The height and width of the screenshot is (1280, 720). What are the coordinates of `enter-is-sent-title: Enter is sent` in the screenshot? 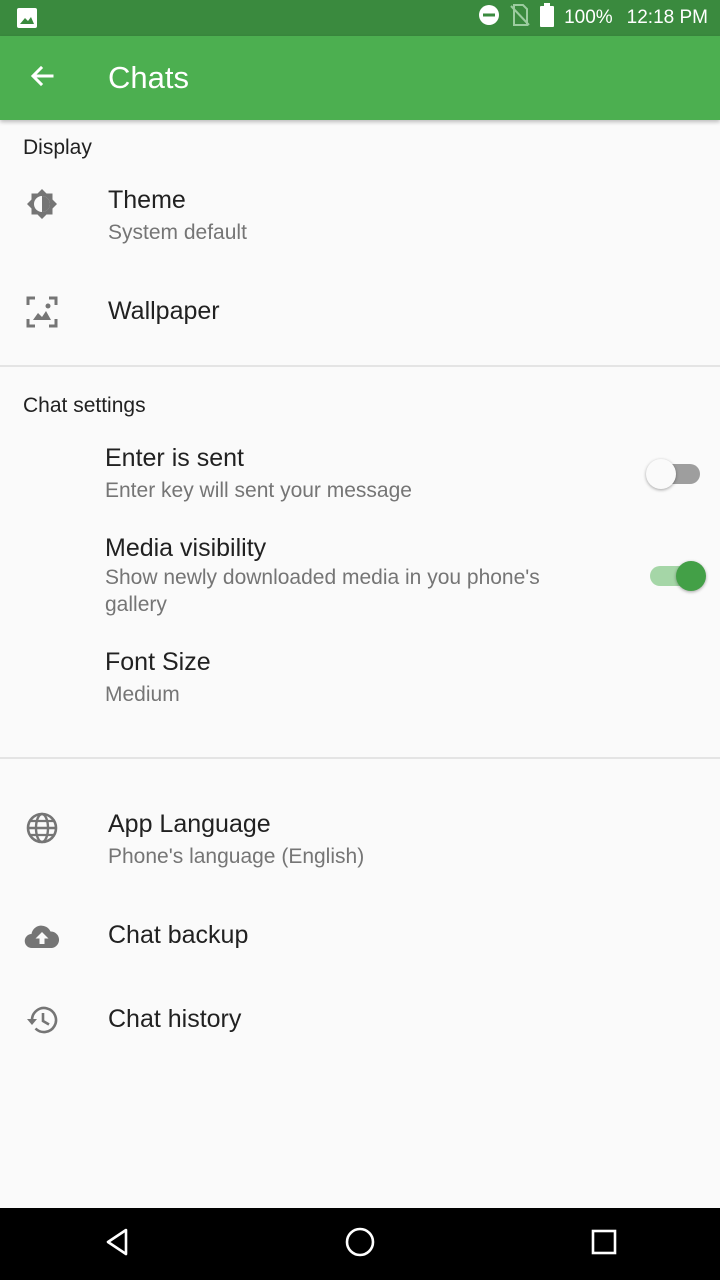 It's located at (174, 458).